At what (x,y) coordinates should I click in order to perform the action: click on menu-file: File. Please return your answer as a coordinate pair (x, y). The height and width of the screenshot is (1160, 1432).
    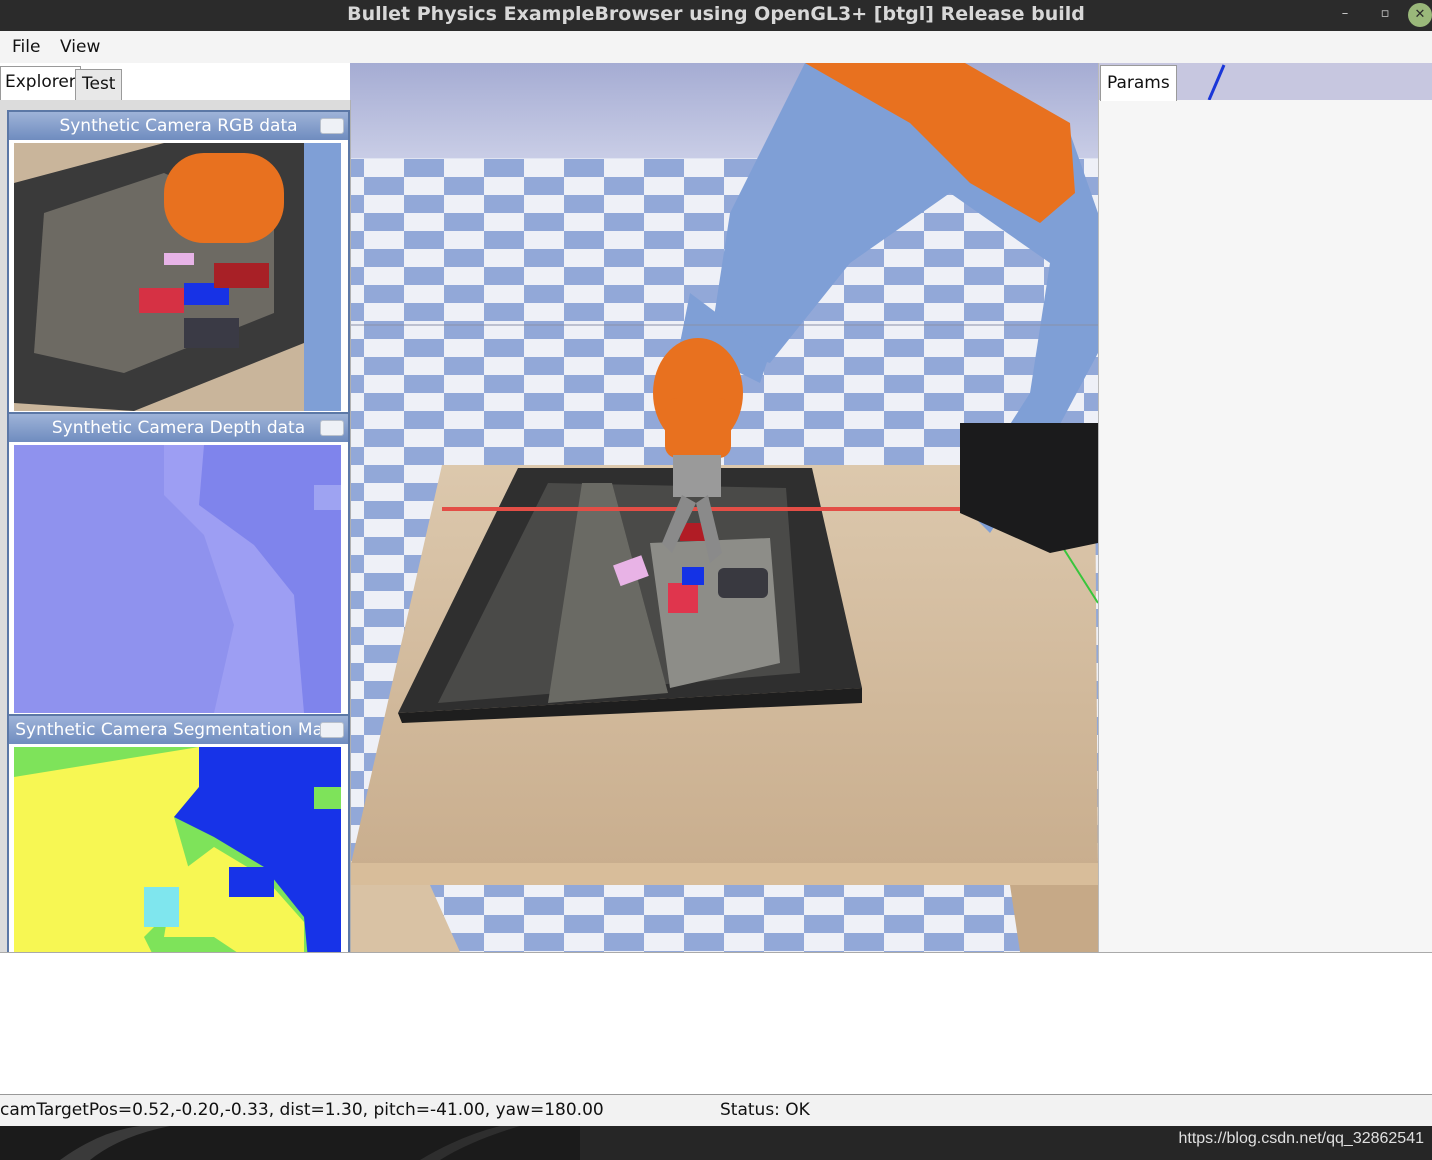
    Looking at the image, I should click on (26, 47).